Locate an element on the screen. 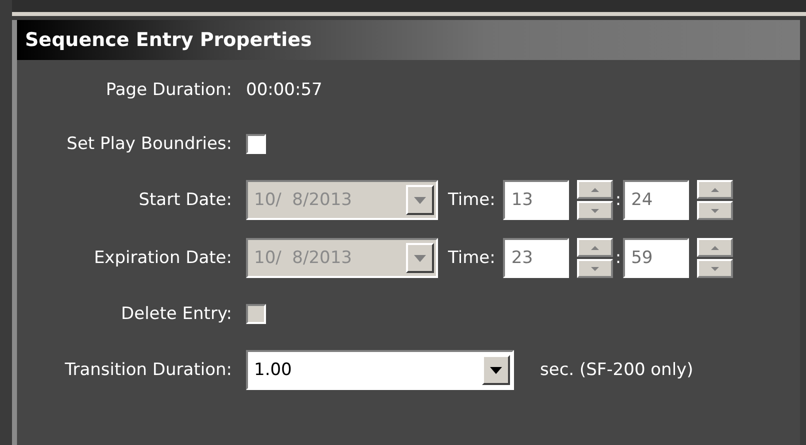  panel-title: Sequence Entry Properties is located at coordinates (408, 40).